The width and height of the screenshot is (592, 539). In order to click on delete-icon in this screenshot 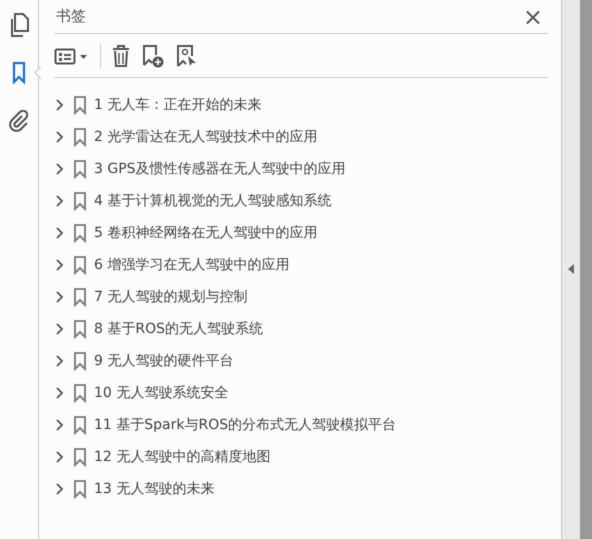, I will do `click(121, 56)`.